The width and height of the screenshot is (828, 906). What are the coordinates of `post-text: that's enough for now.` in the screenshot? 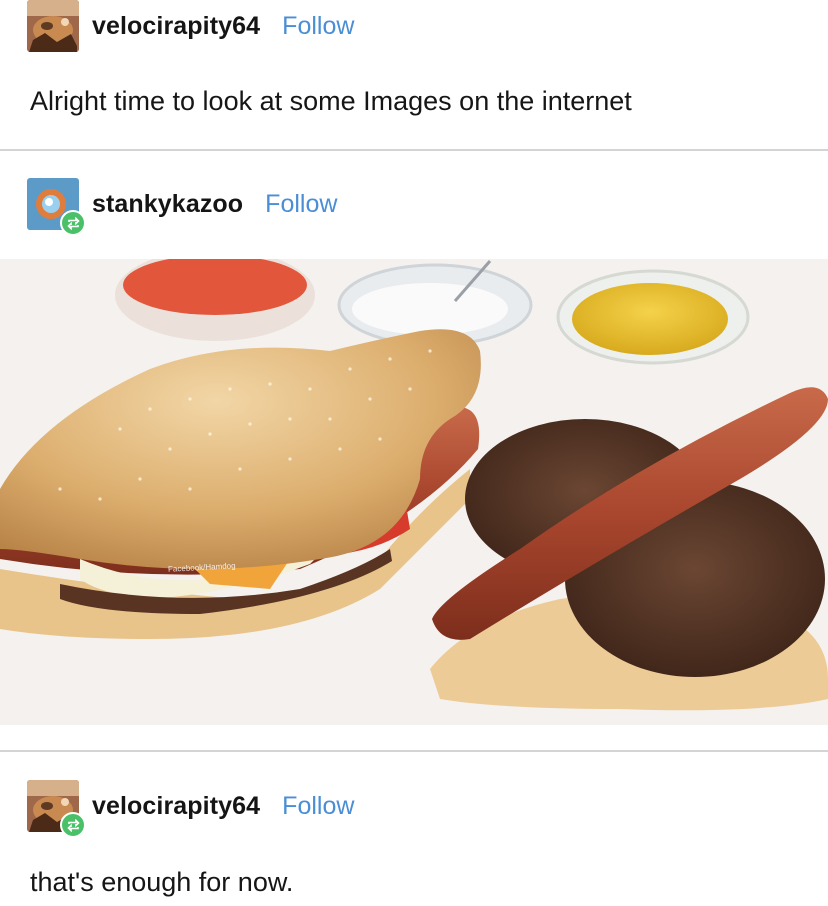 It's located at (162, 882).